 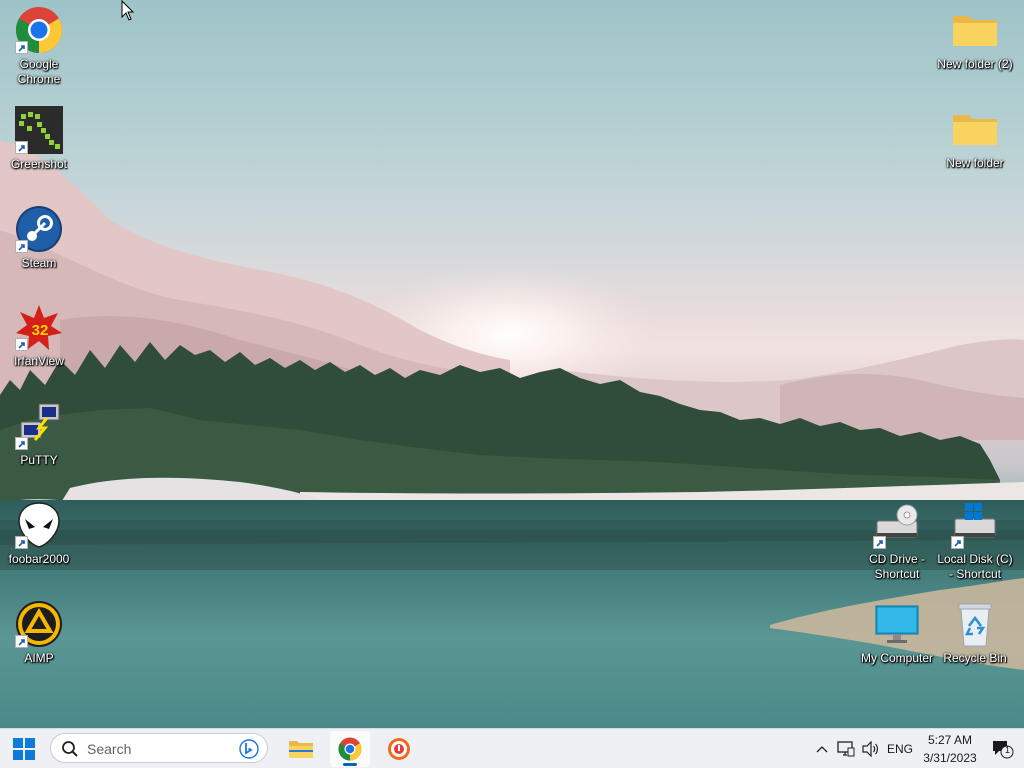 I want to click on notification-count: 1, so click(x=1008, y=750).